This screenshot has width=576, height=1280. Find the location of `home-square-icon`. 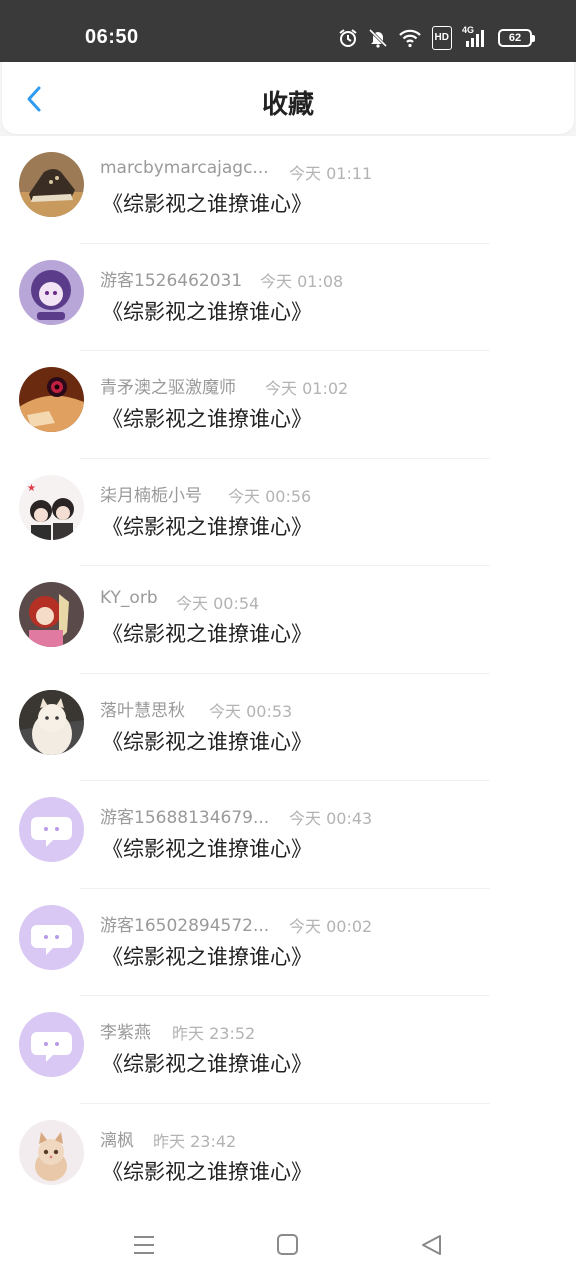

home-square-icon is located at coordinates (287, 1244).